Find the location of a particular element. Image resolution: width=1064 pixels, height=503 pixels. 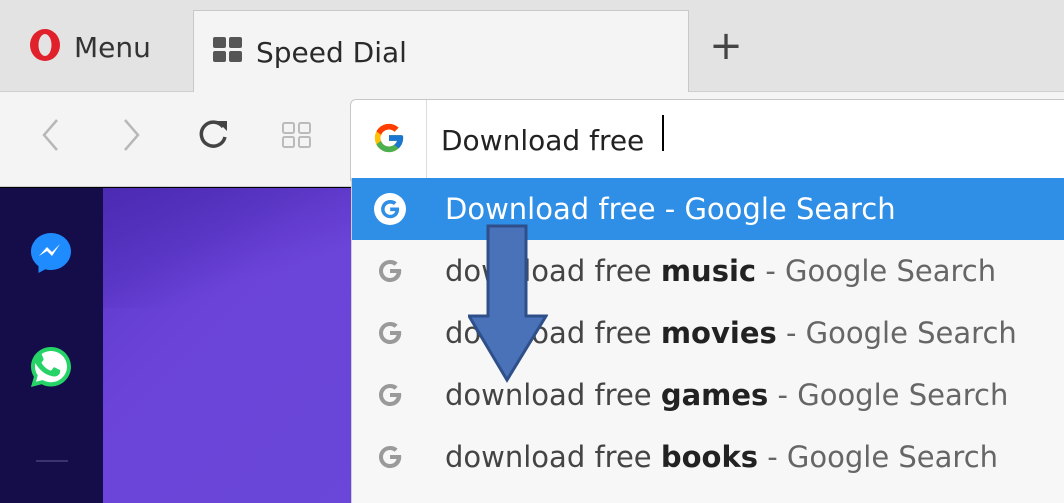

speed-dial-background is located at coordinates (227, 345).